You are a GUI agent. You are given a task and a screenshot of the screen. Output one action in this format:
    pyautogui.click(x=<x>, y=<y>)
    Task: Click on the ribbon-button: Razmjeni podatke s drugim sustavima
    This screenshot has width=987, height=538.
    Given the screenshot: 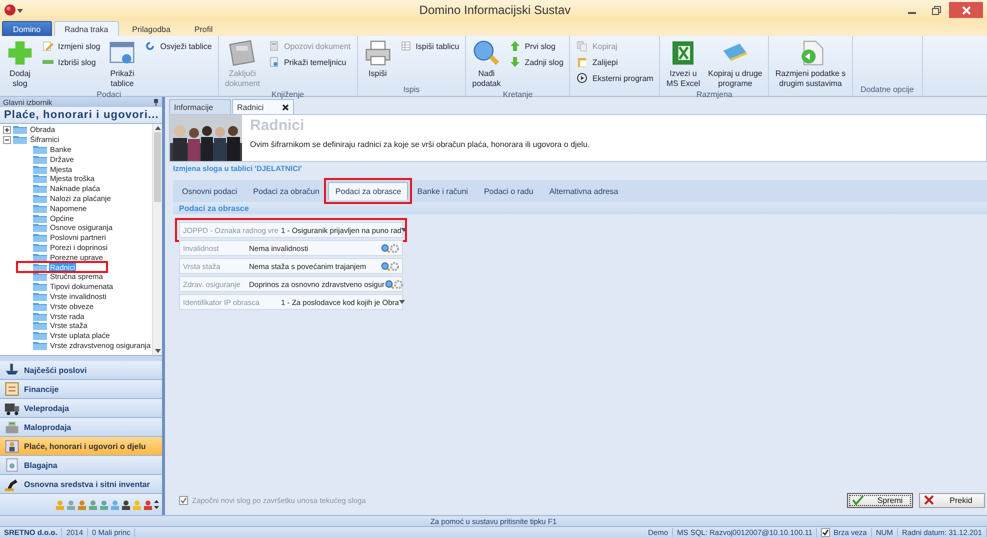 What is the action you would take?
    pyautogui.click(x=810, y=64)
    